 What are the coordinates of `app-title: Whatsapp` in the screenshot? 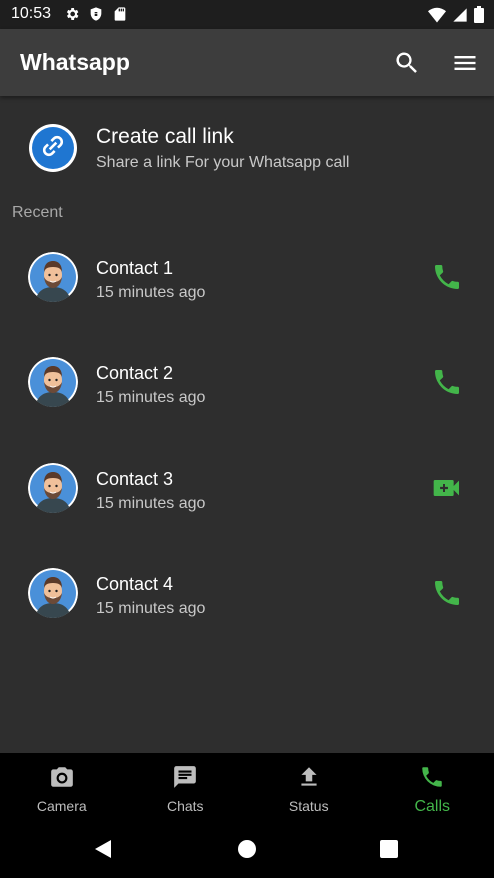 It's located at (75, 62).